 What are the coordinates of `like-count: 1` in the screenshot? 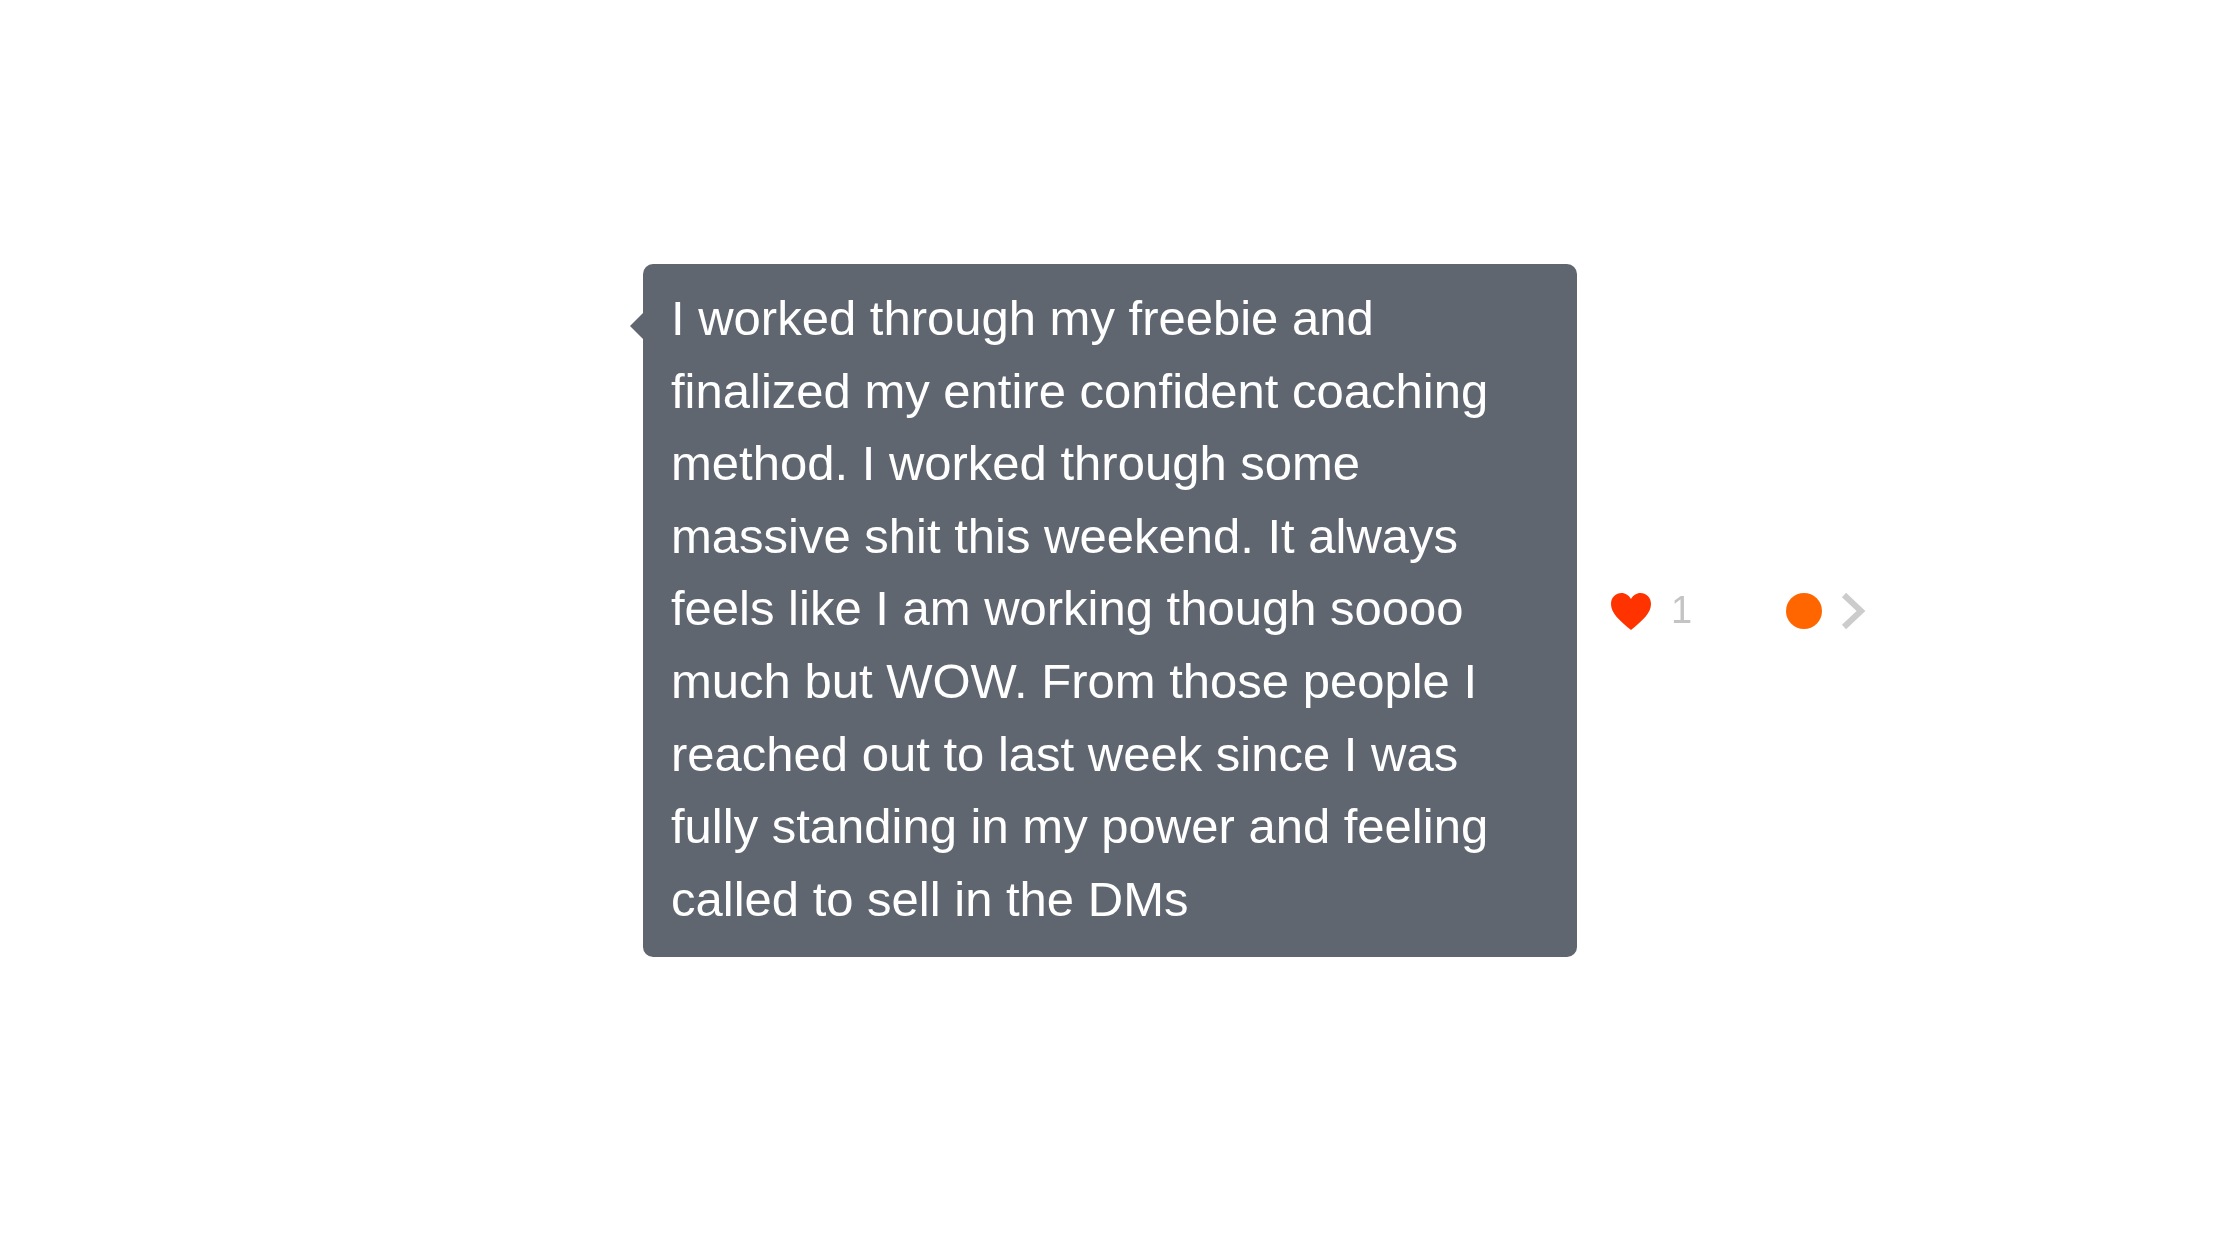 It's located at (1682, 611).